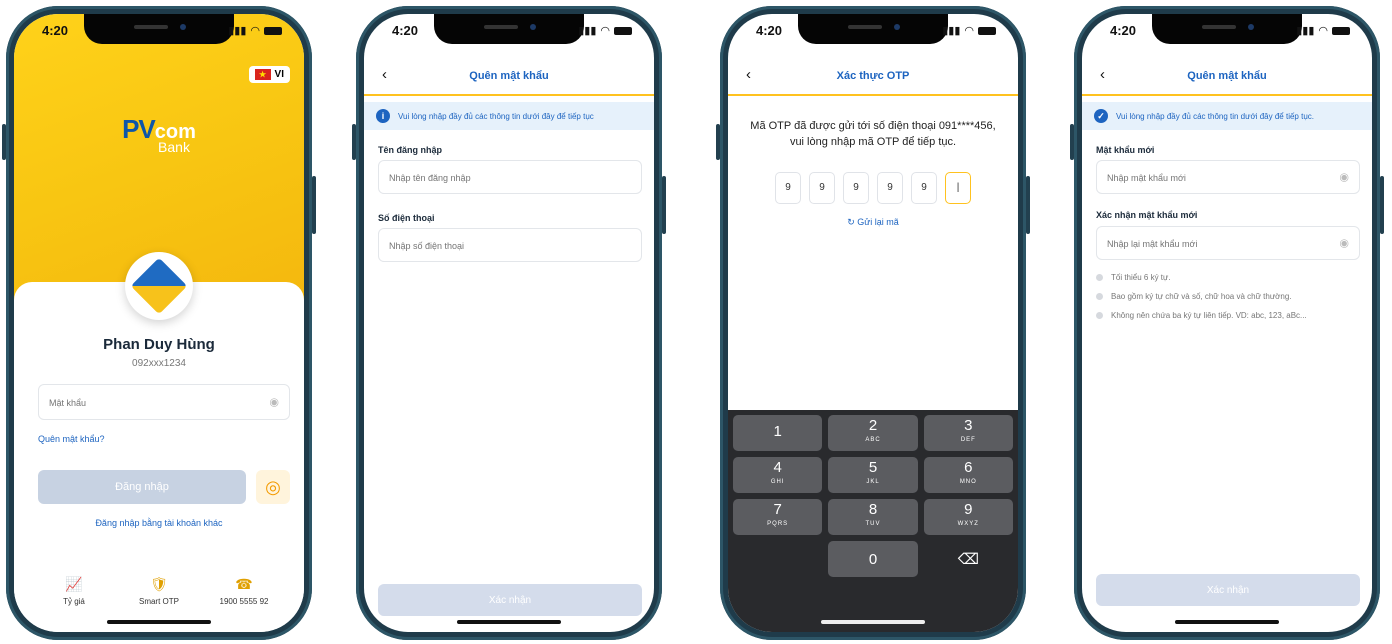 This screenshot has height=644, width=1392. I want to click on nav-exchange-rate: 📈 Tỷ giá, so click(74, 591).